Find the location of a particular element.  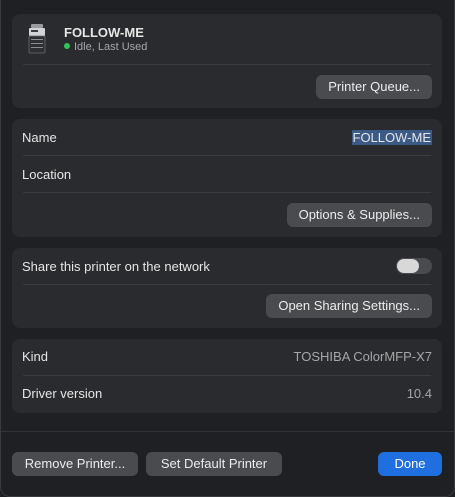

share-printer-toggle is located at coordinates (414, 266).